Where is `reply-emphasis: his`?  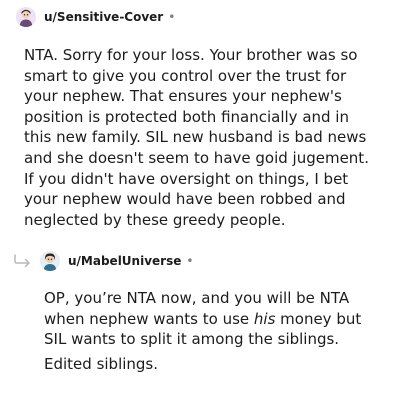 reply-emphasis: his is located at coordinates (264, 318).